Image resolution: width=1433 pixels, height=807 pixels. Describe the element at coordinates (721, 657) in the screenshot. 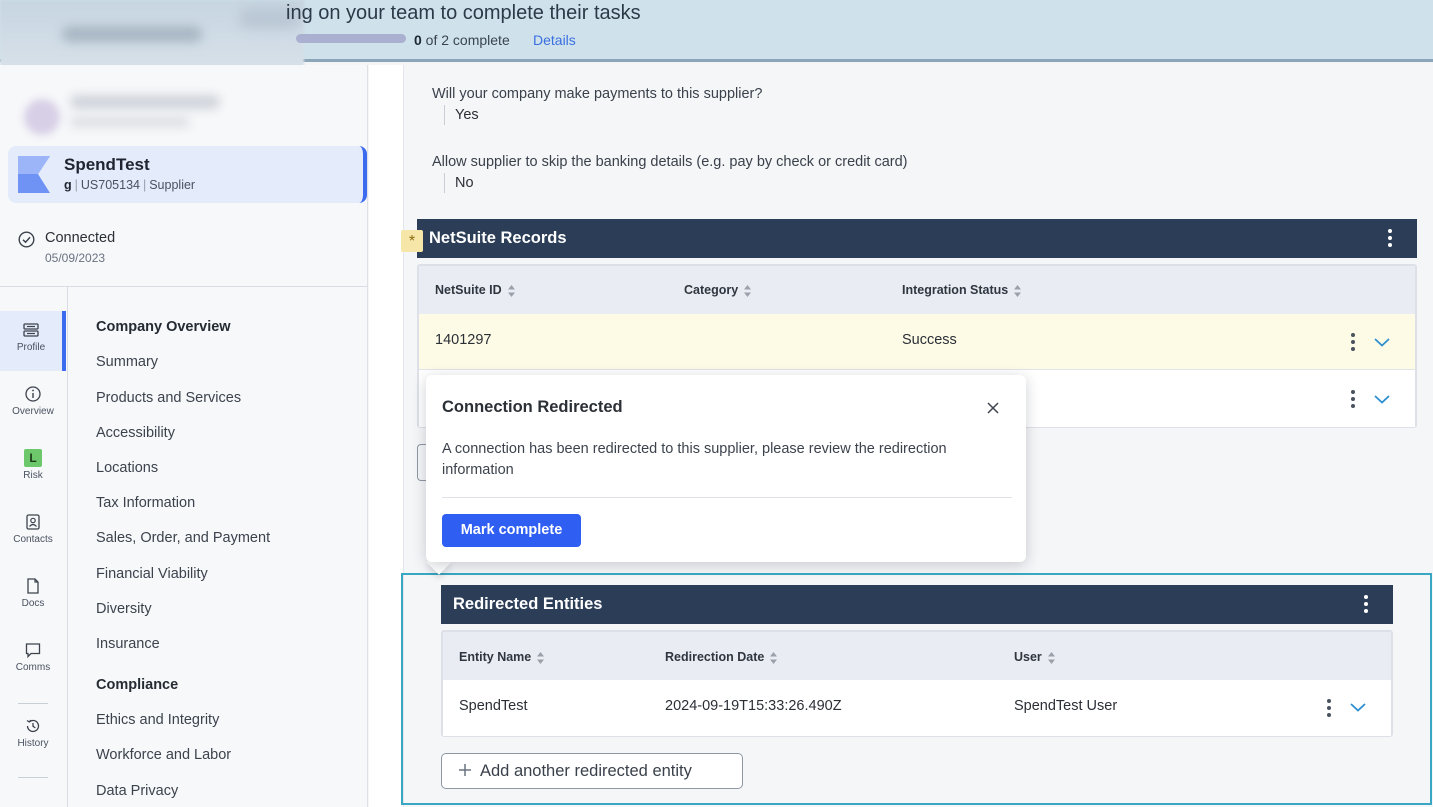

I see `column-header-redirection-date: Redirection Date` at that location.